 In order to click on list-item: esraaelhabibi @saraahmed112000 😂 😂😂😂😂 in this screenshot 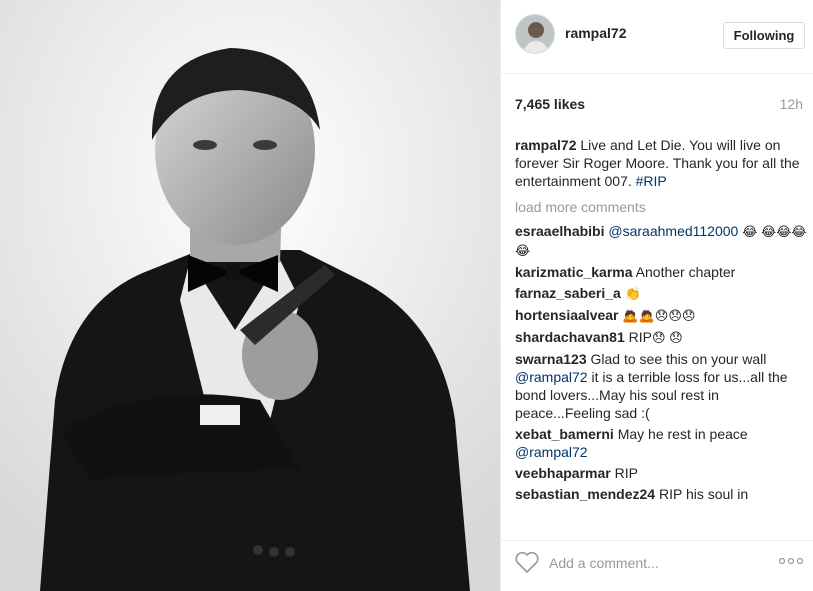, I will do `click(661, 241)`.